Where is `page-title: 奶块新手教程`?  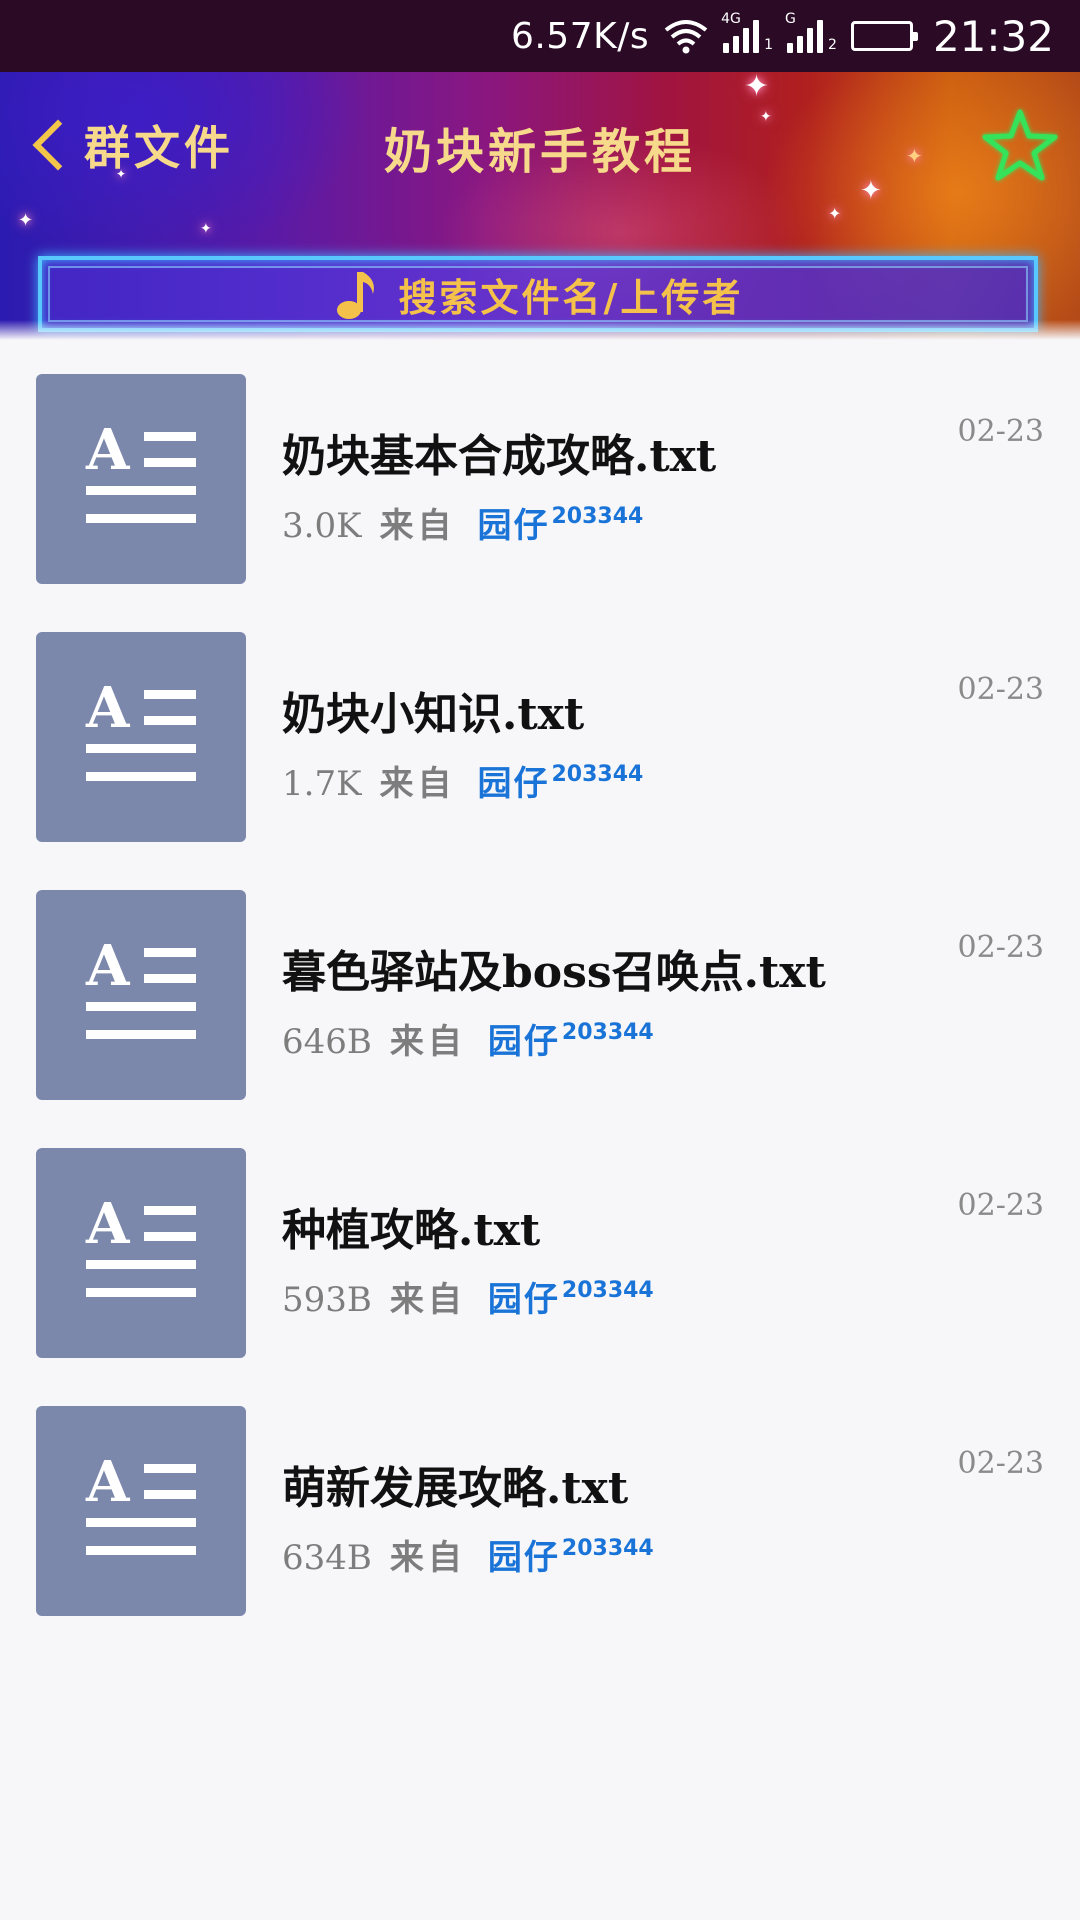
page-title: 奶块新手教程 is located at coordinates (539, 152).